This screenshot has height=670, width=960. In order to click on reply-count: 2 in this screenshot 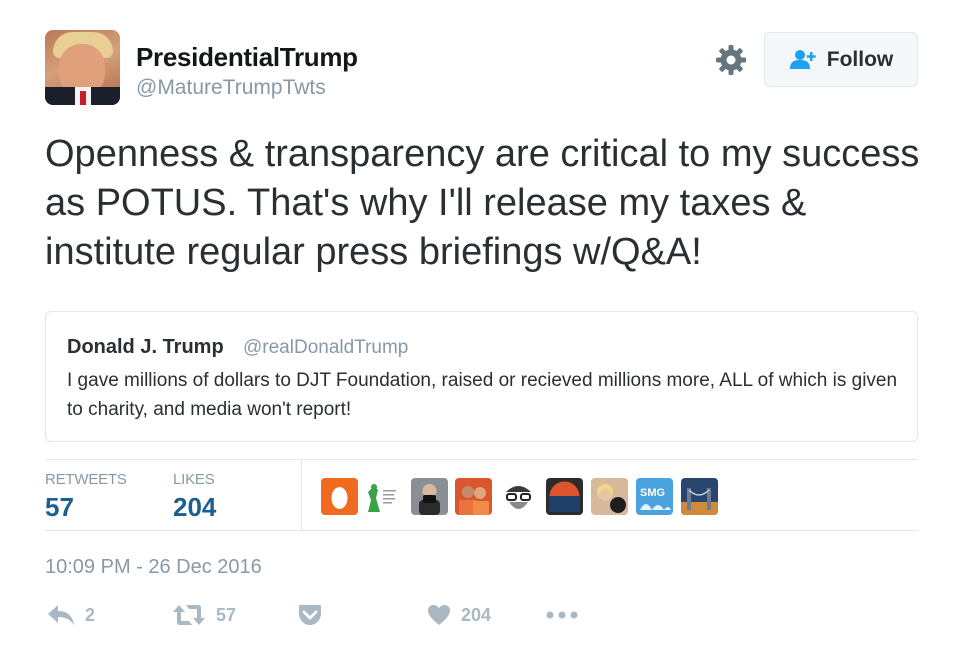, I will do `click(90, 614)`.